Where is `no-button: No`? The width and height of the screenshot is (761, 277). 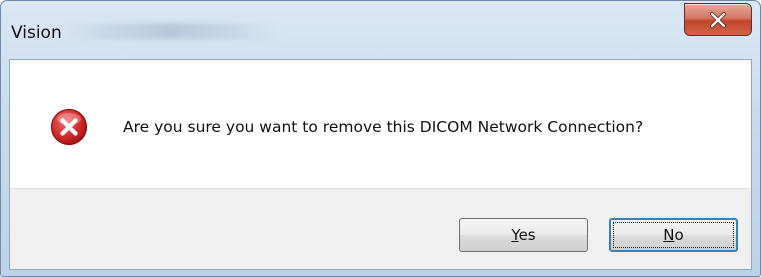
no-button: No is located at coordinates (673, 235).